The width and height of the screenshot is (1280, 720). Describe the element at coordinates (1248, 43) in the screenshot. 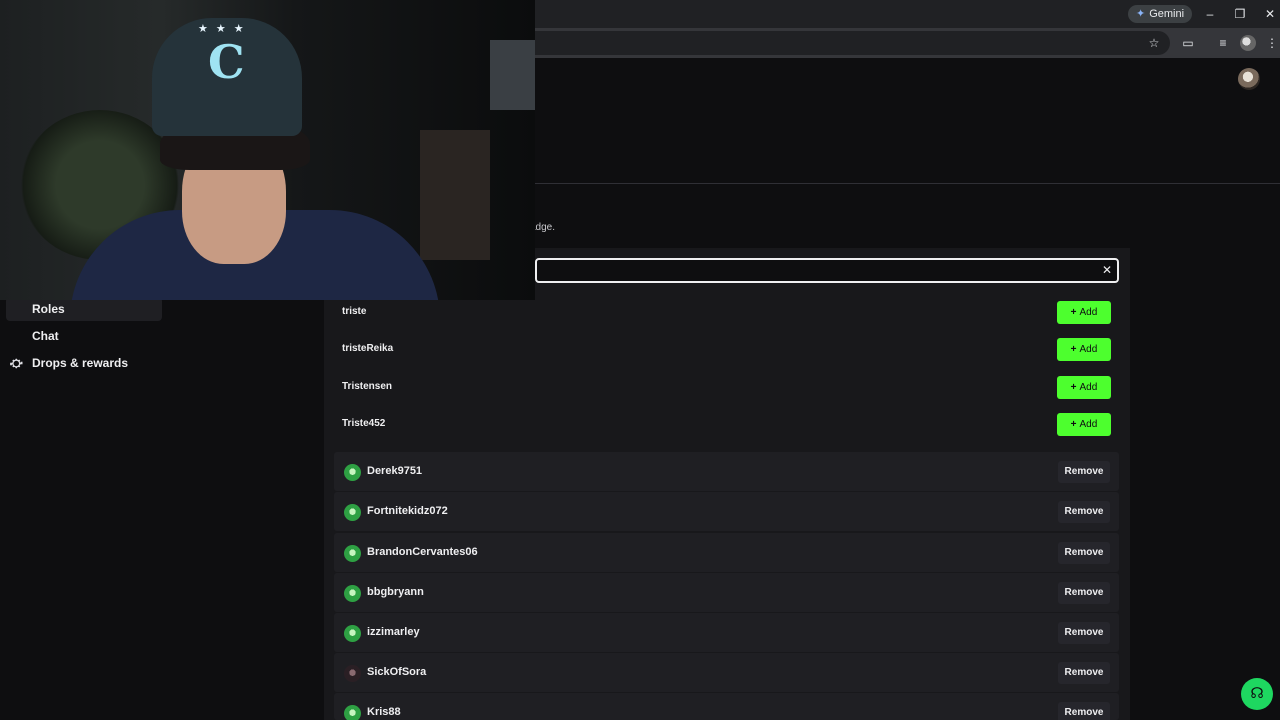

I see `profile-icon` at that location.